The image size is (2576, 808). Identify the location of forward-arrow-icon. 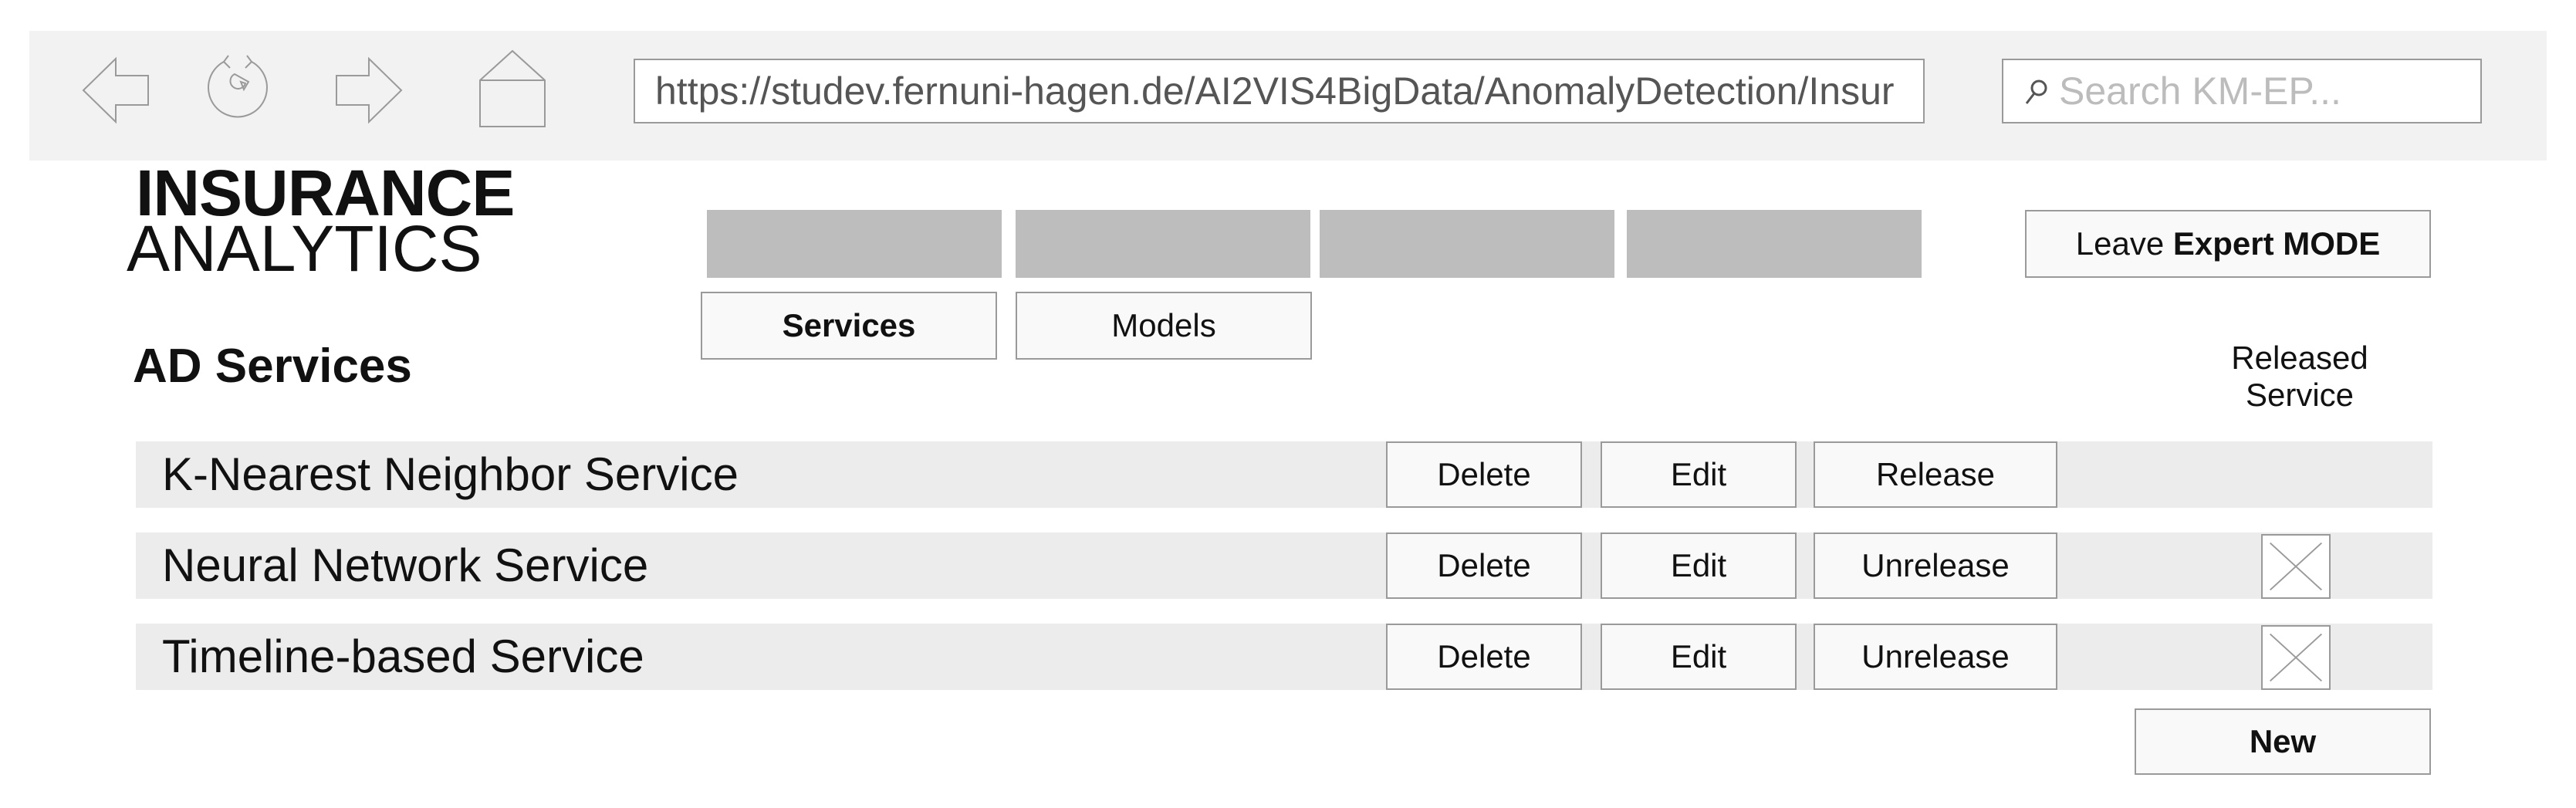
(368, 90).